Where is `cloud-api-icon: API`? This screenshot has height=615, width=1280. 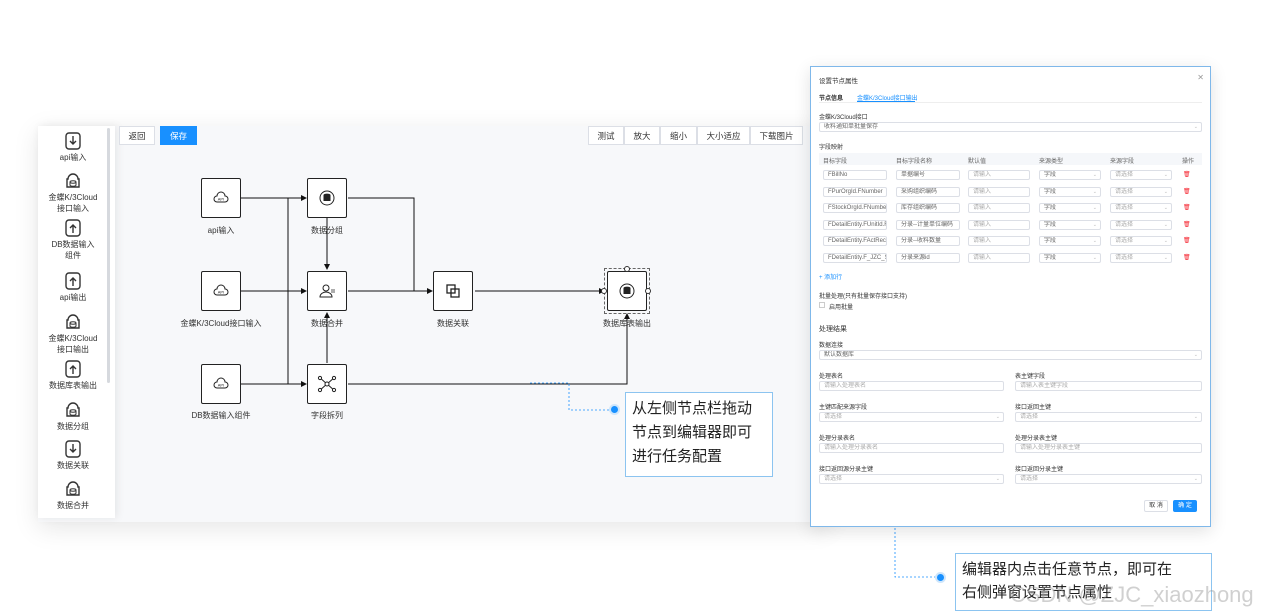 cloud-api-icon: API is located at coordinates (221, 290).